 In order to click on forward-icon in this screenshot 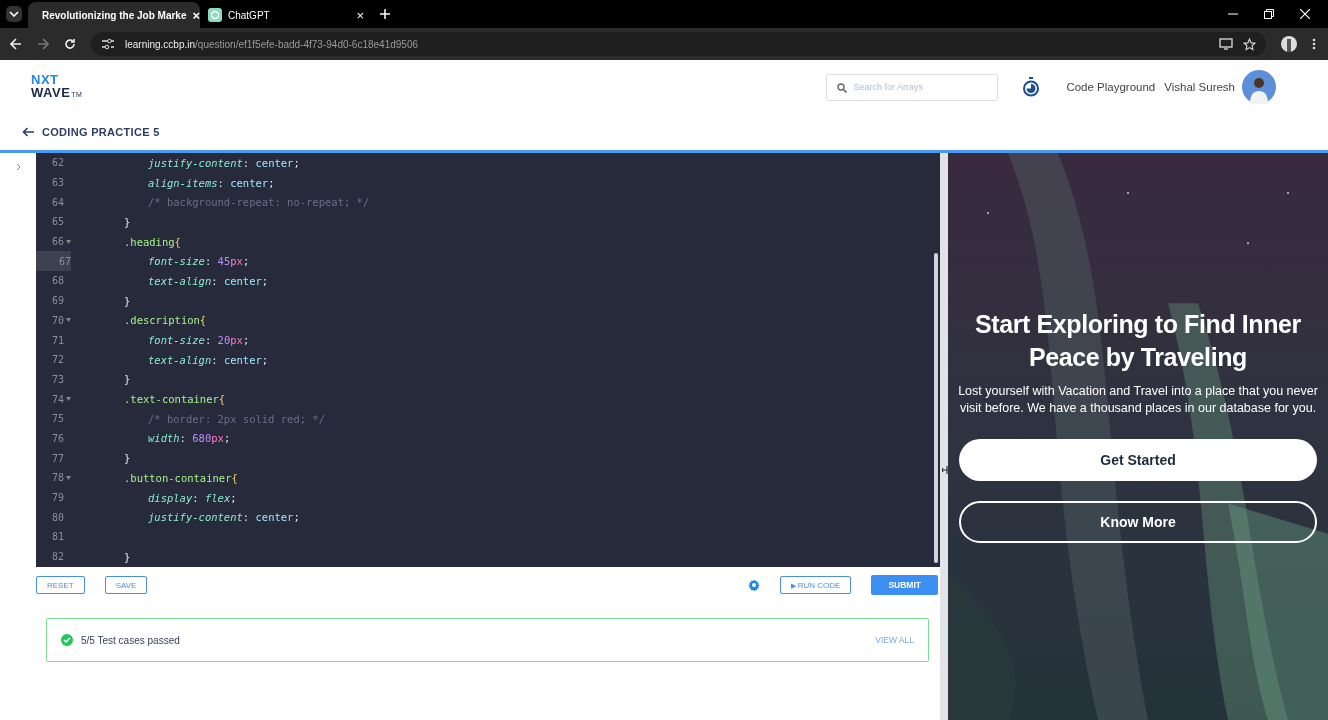, I will do `click(43, 44)`.